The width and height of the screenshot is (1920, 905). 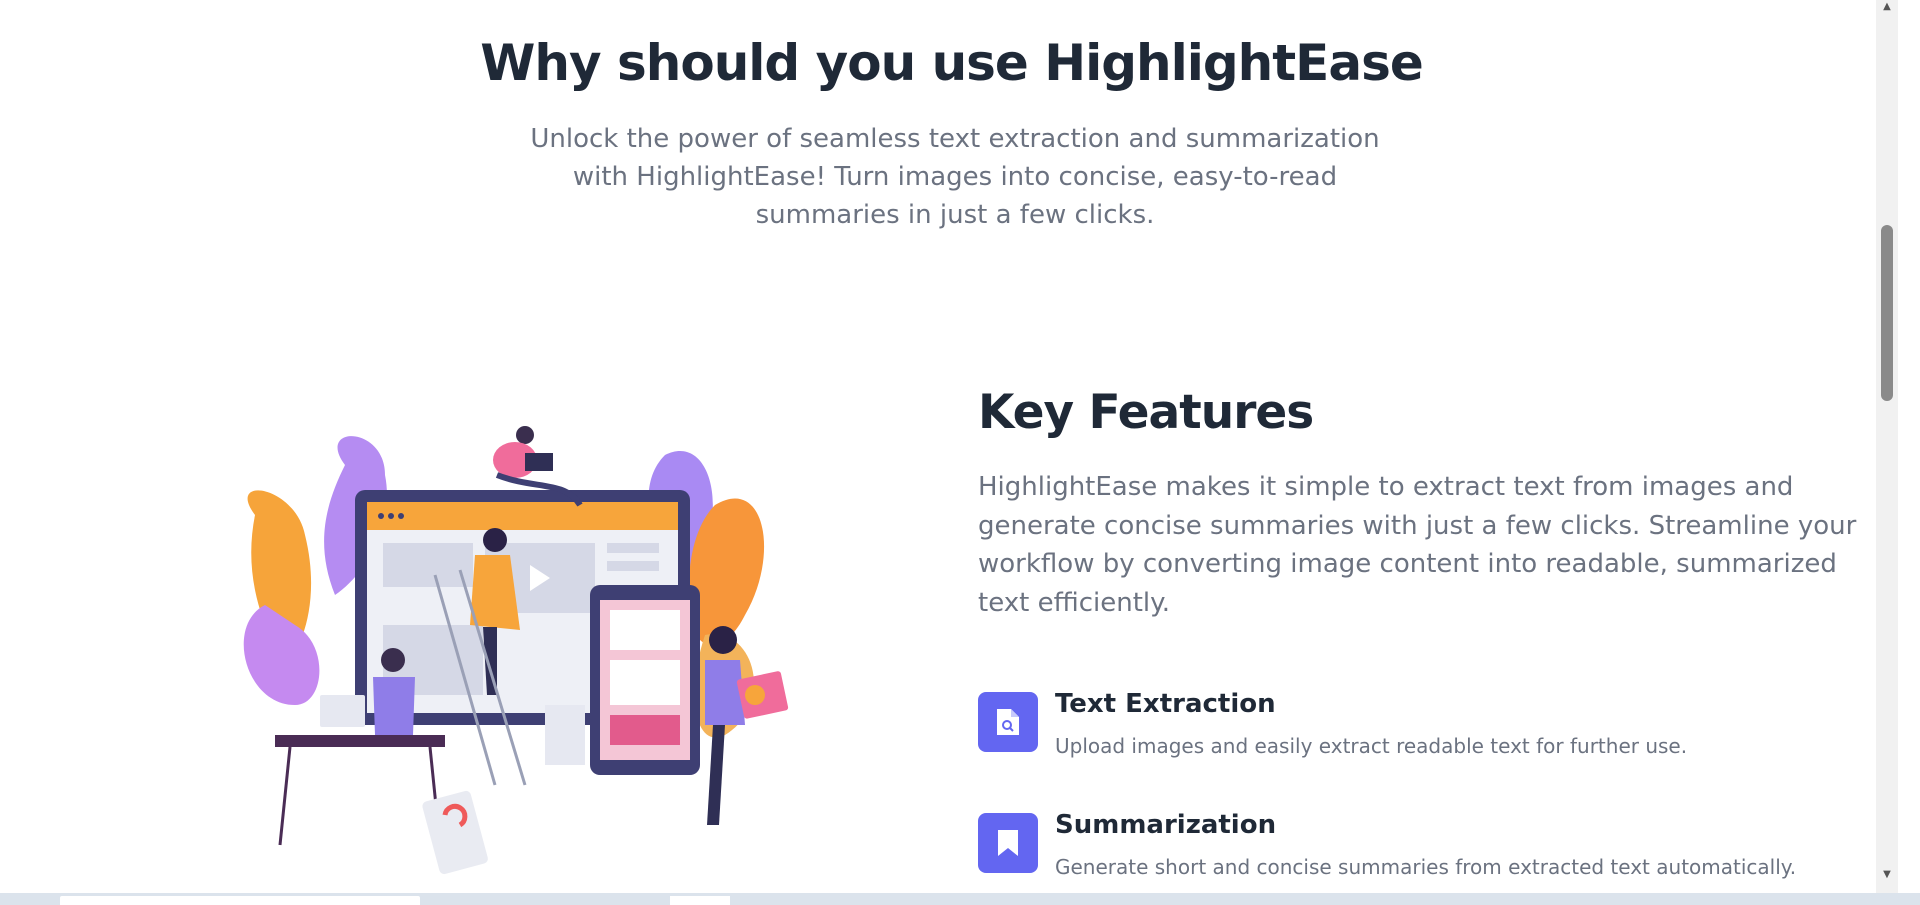 I want to click on scroll-up-icon: ▲, so click(x=1887, y=7).